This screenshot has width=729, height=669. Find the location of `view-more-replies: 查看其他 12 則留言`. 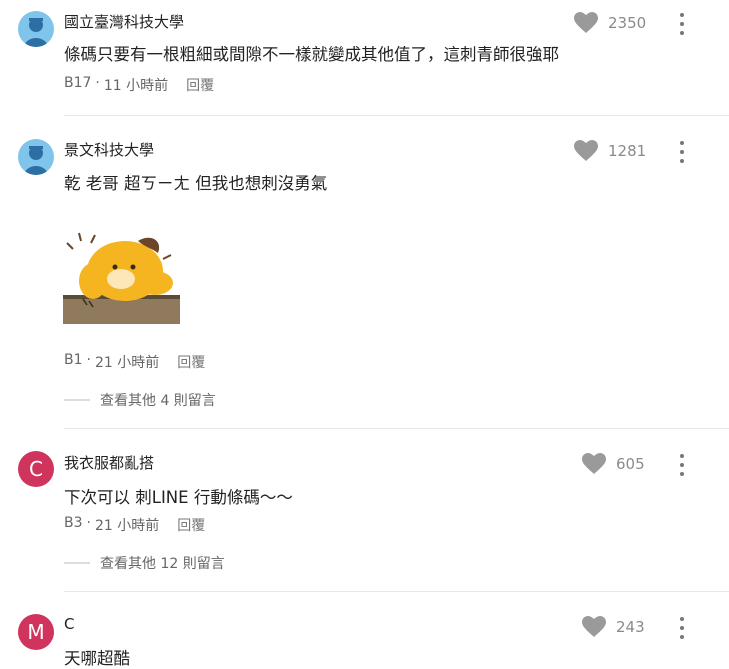

view-more-replies: 查看其他 12 則留言 is located at coordinates (144, 563).